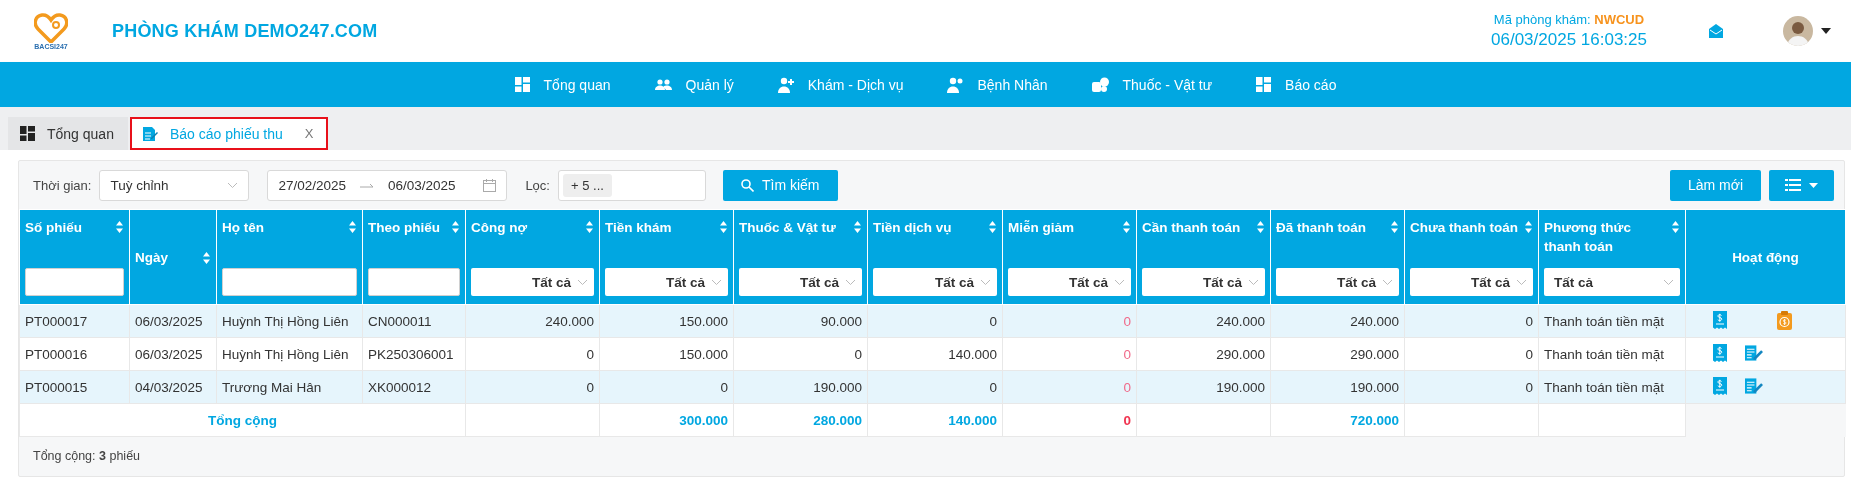 This screenshot has width=1851, height=500. Describe the element at coordinates (1612, 257) in the screenshot. I see `column-header: Phương thức thanh toán Tất cả` at that location.